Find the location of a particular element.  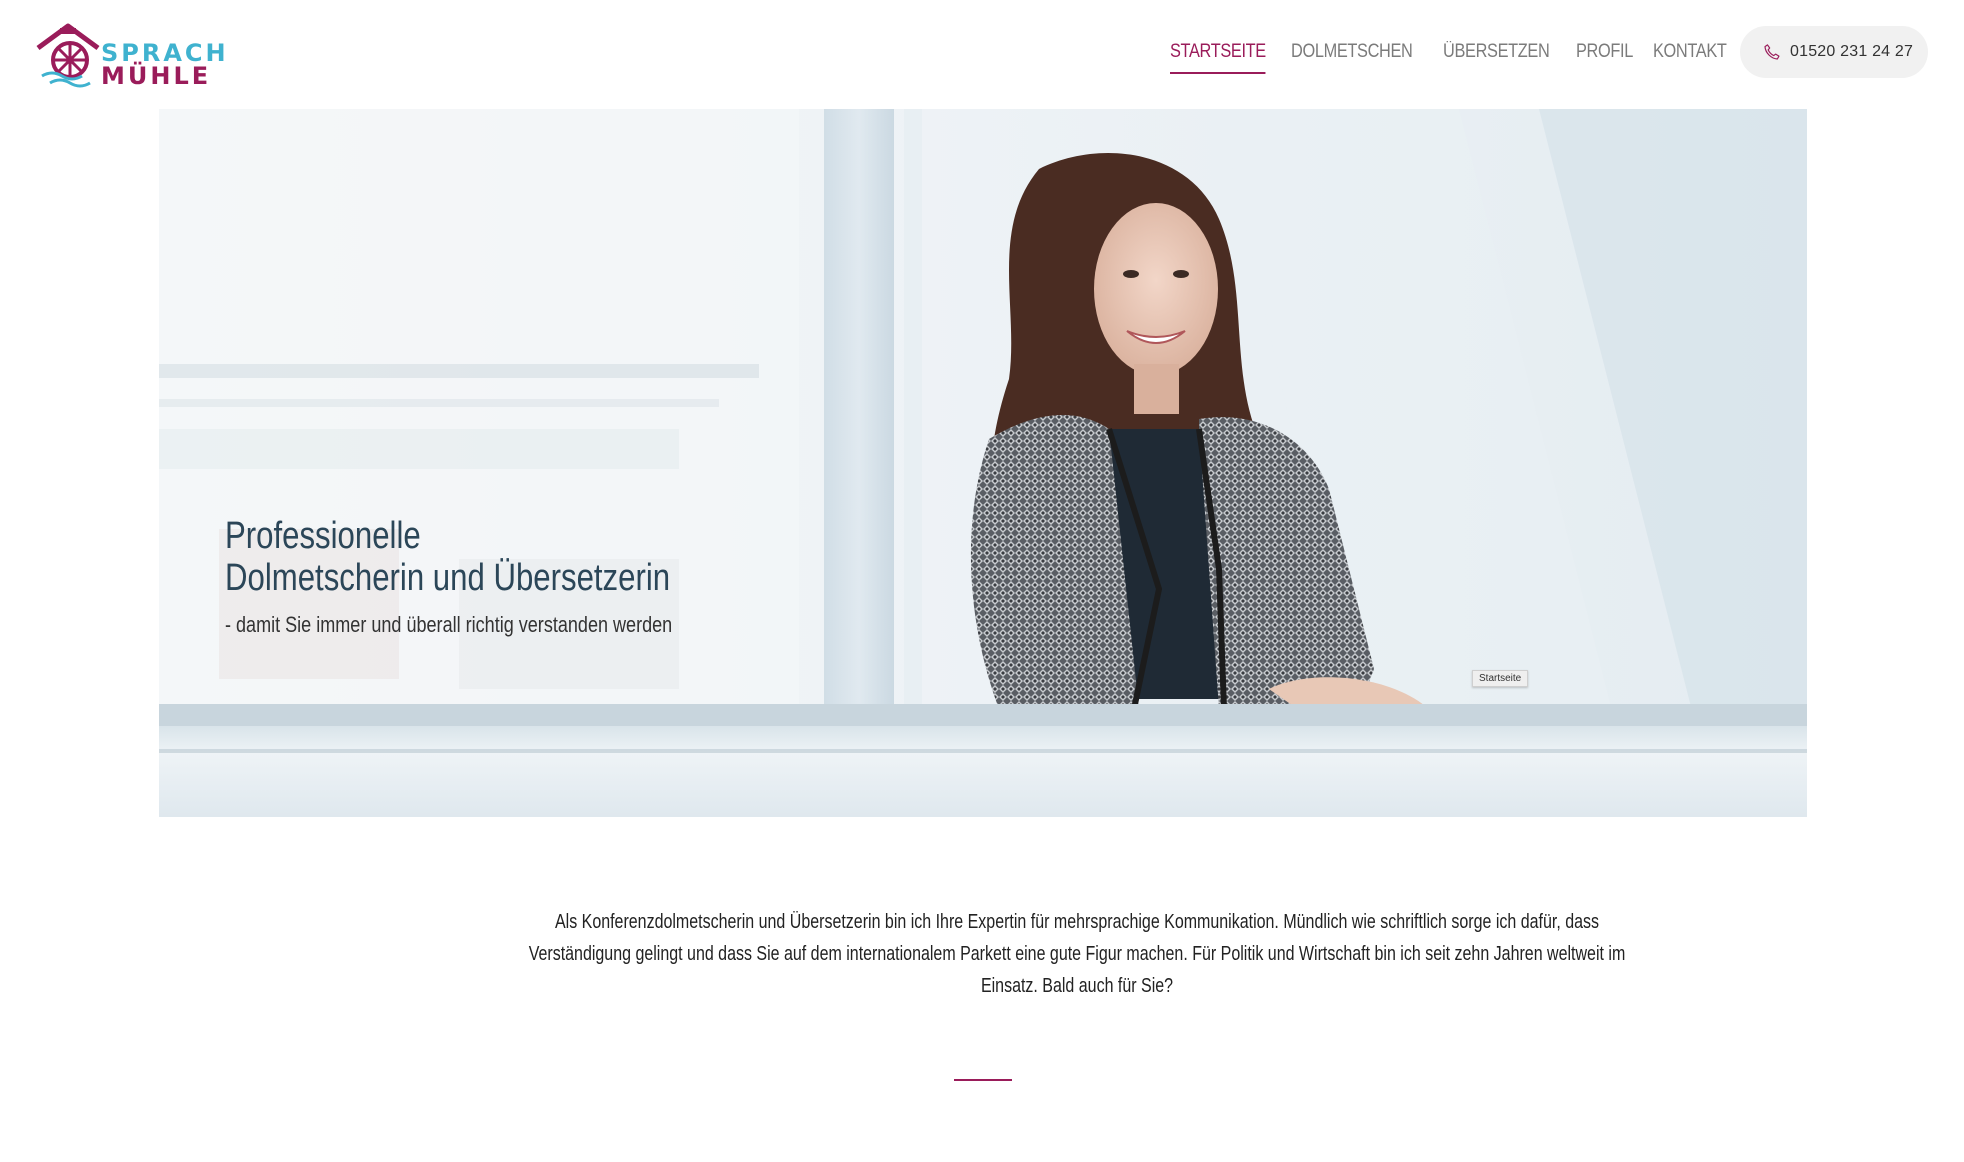

nav-item-startseite: STARTSEITE is located at coordinates (1218, 56).